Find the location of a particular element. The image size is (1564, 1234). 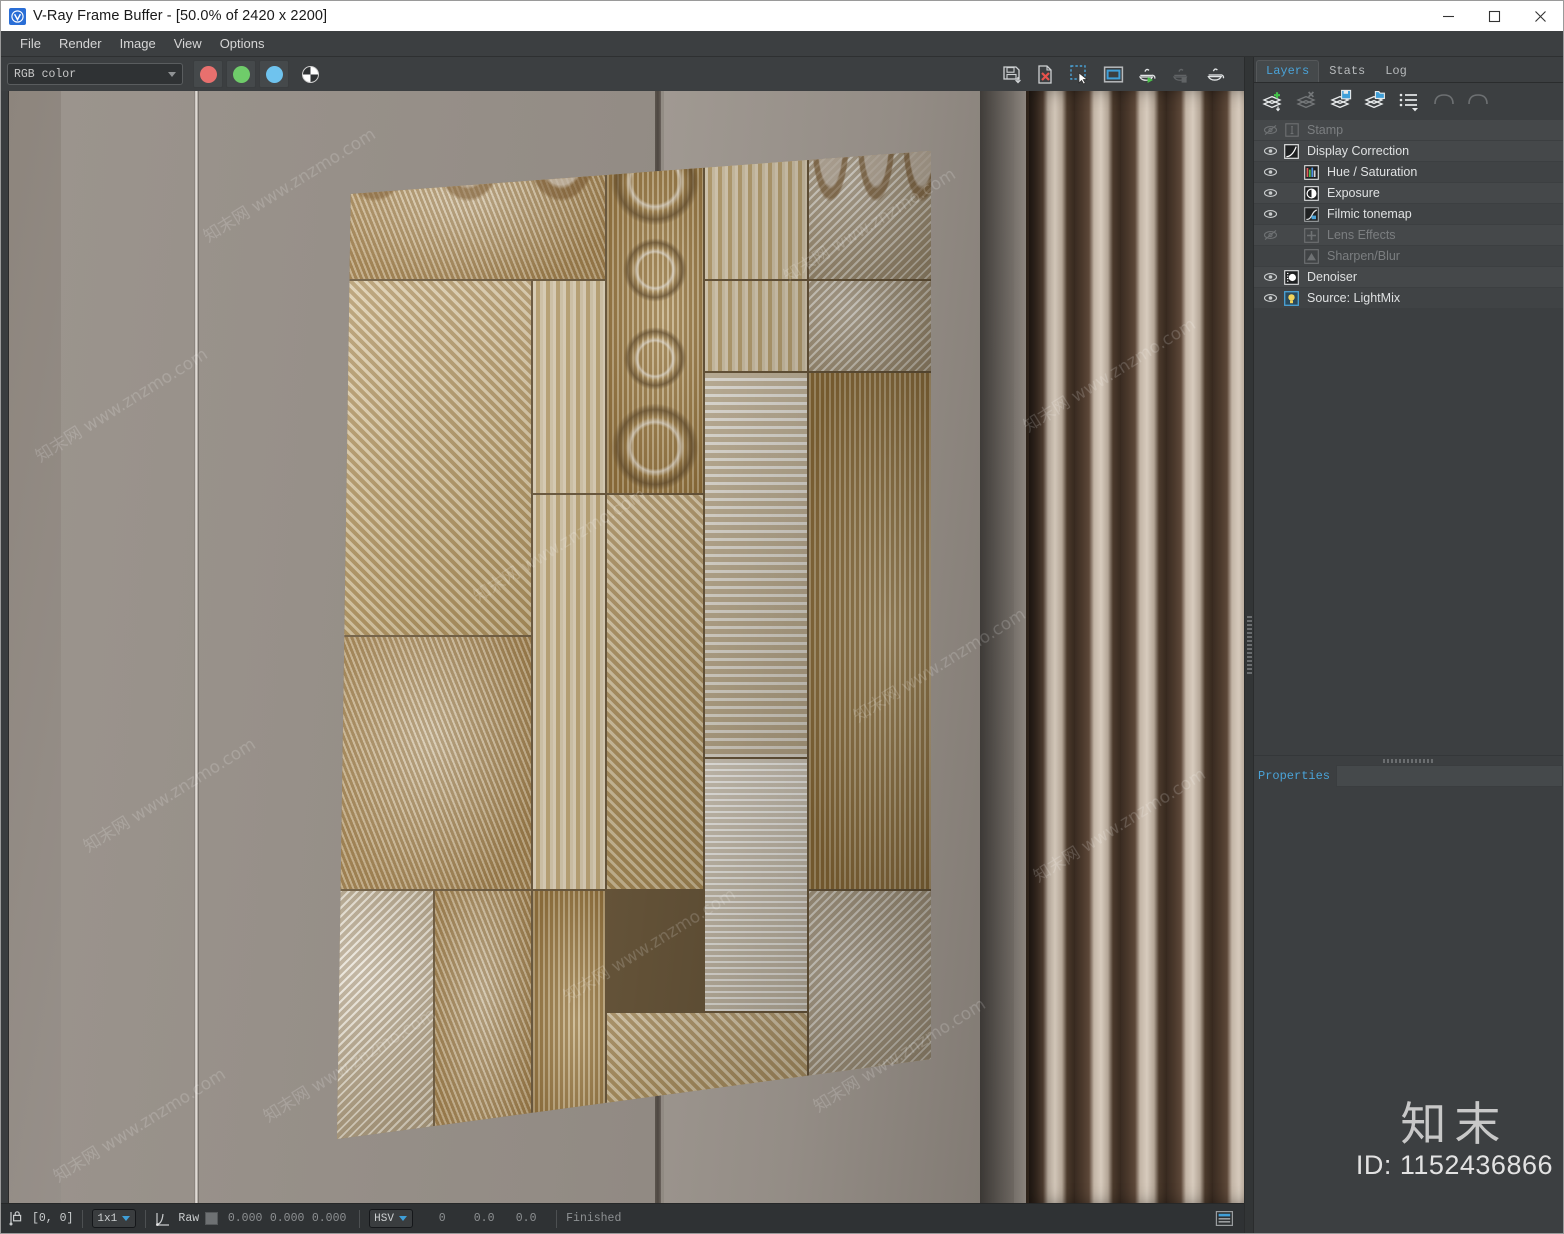

channel-select: RGB color is located at coordinates (95, 74).